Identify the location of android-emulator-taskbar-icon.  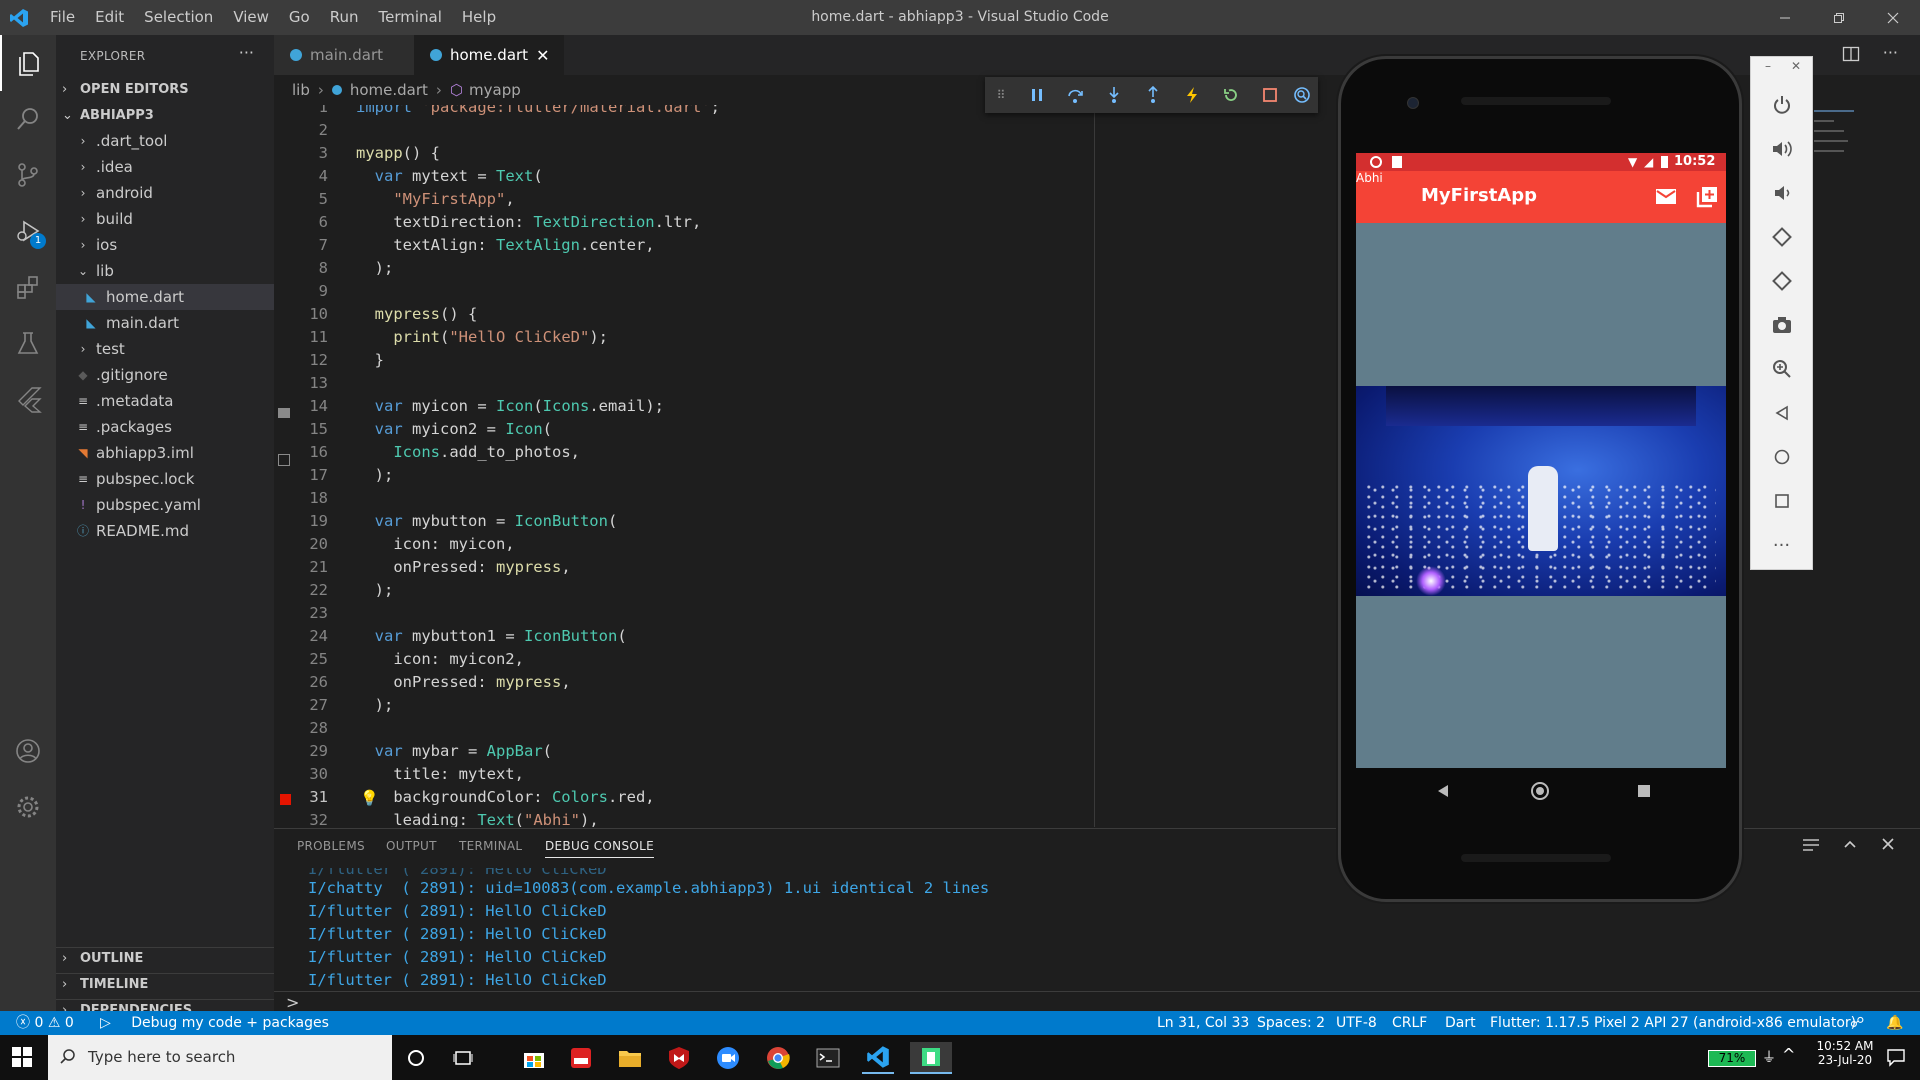
(931, 1058).